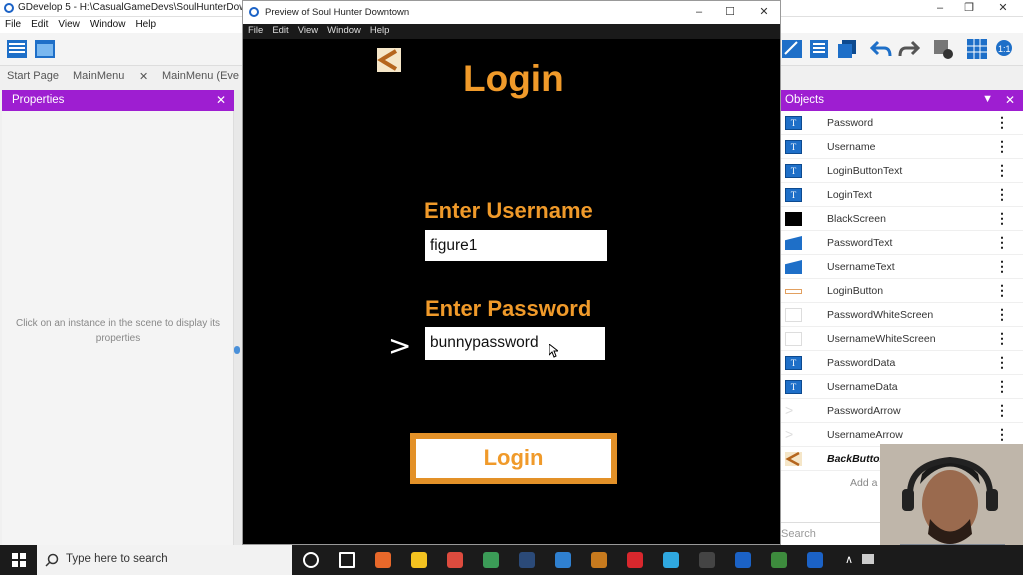  I want to click on search-icon, so click(52, 560).